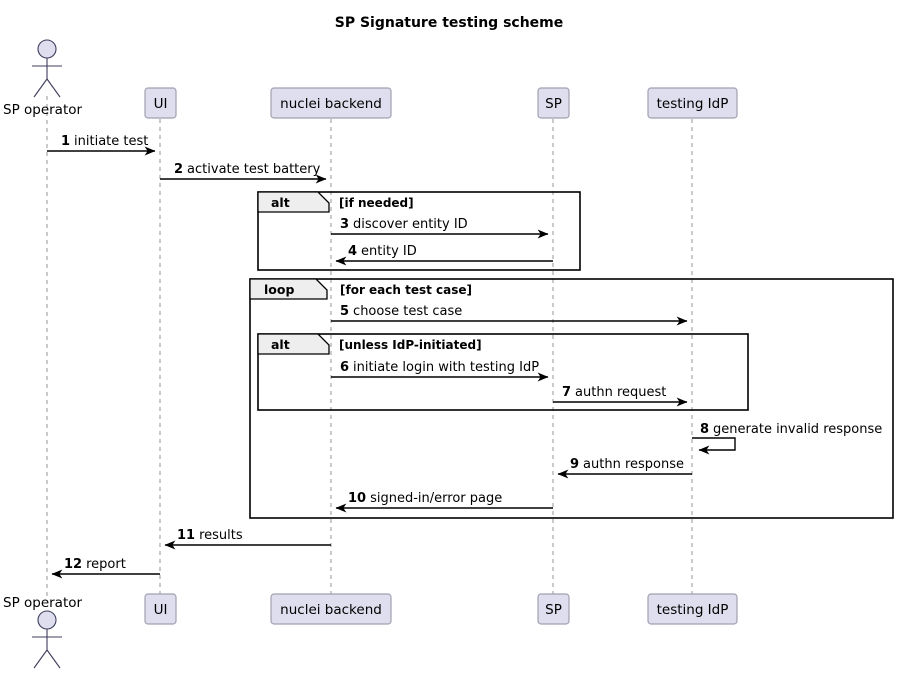  Describe the element at coordinates (407, 311) in the screenshot. I see `message-5-label: choose test case` at that location.